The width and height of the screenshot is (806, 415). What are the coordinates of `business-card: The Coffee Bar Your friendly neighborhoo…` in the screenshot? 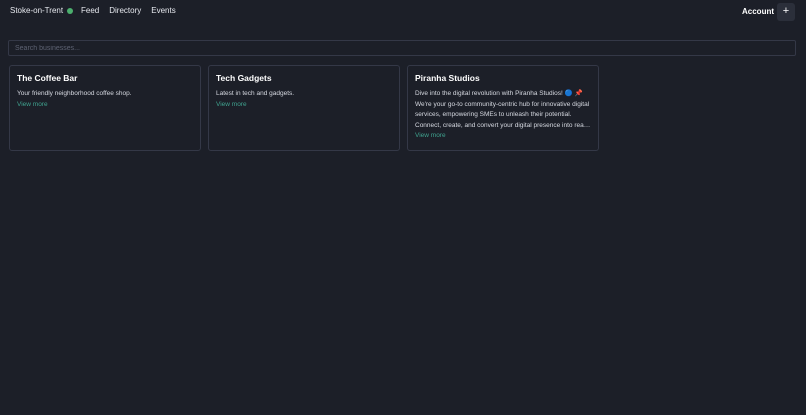 It's located at (105, 108).